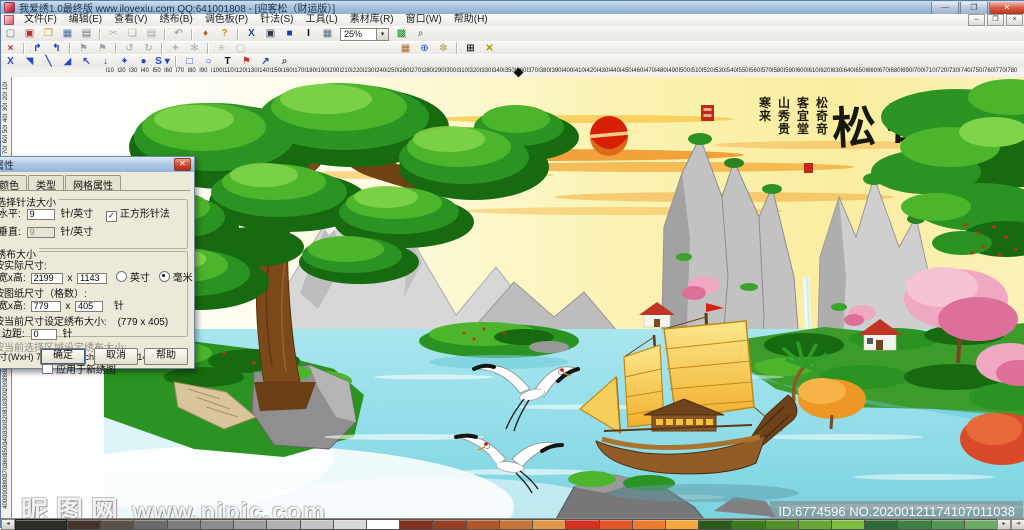 The image size is (1024, 530). Describe the element at coordinates (364, 34) in the screenshot. I see `zoom-level-combo: 25% ▾` at that location.